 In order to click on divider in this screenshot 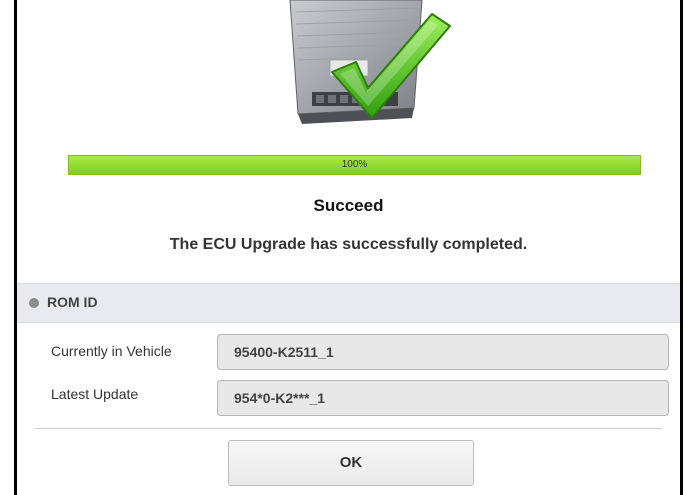, I will do `click(348, 428)`.